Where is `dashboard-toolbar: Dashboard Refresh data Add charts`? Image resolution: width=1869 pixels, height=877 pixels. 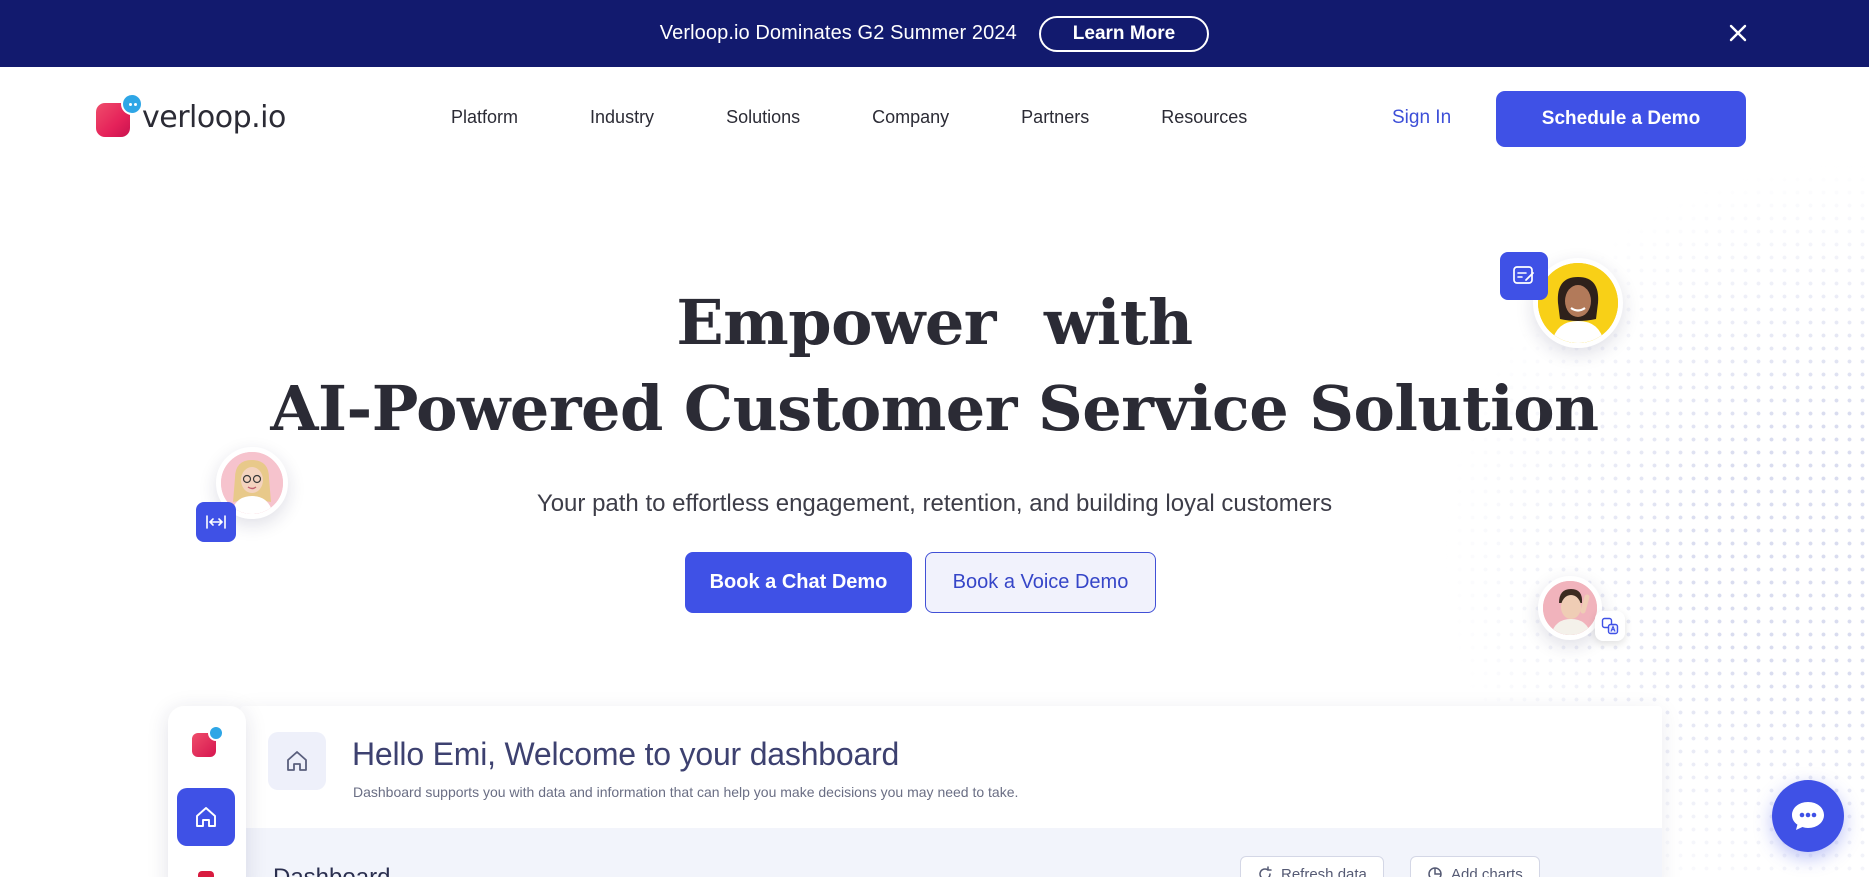
dashboard-toolbar: Dashboard Refresh data Add charts is located at coordinates (951, 852).